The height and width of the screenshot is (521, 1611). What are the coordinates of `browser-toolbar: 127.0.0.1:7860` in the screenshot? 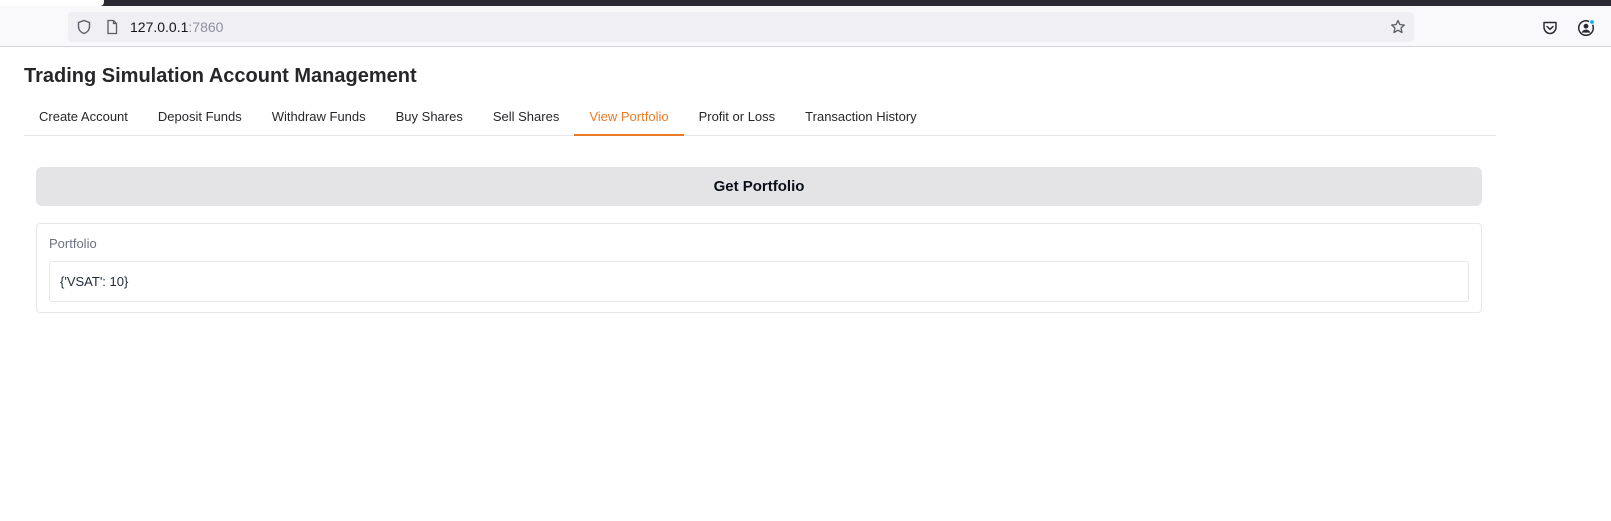 It's located at (805, 26).